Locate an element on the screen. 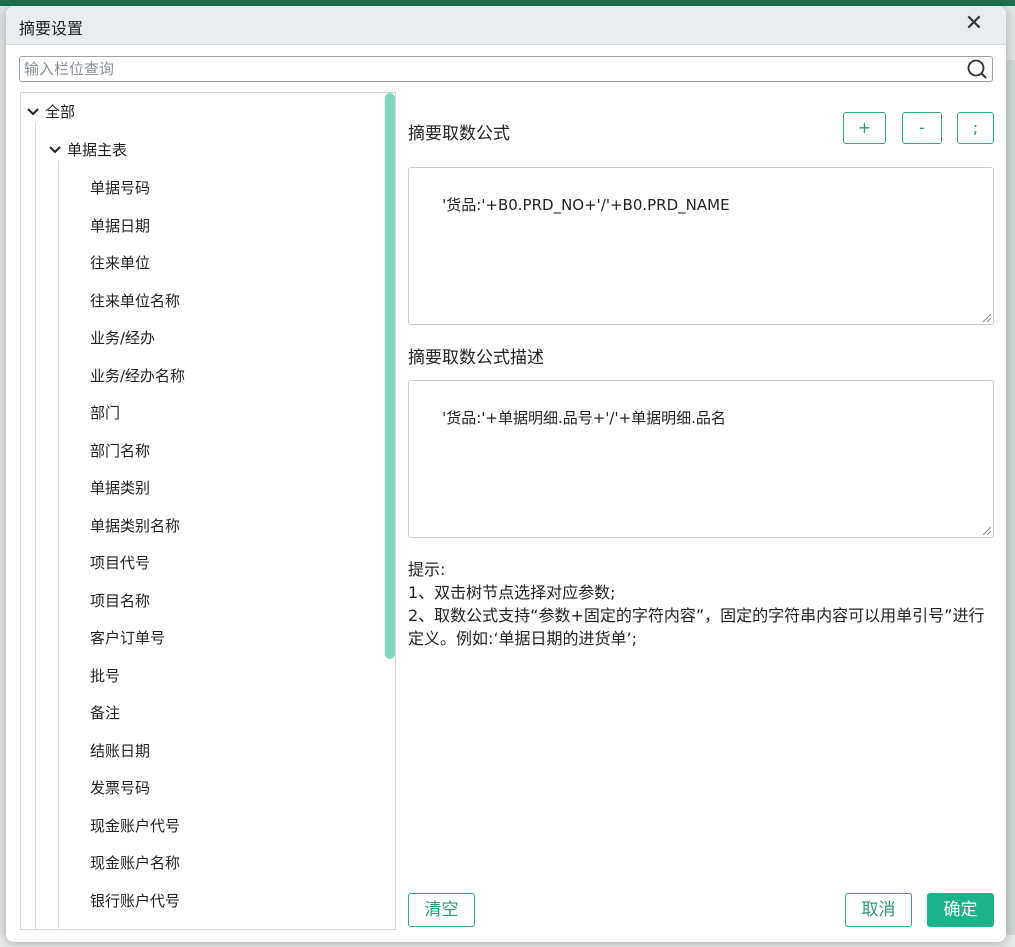  tree-leaf-item: 往来单位 is located at coordinates (120, 263).